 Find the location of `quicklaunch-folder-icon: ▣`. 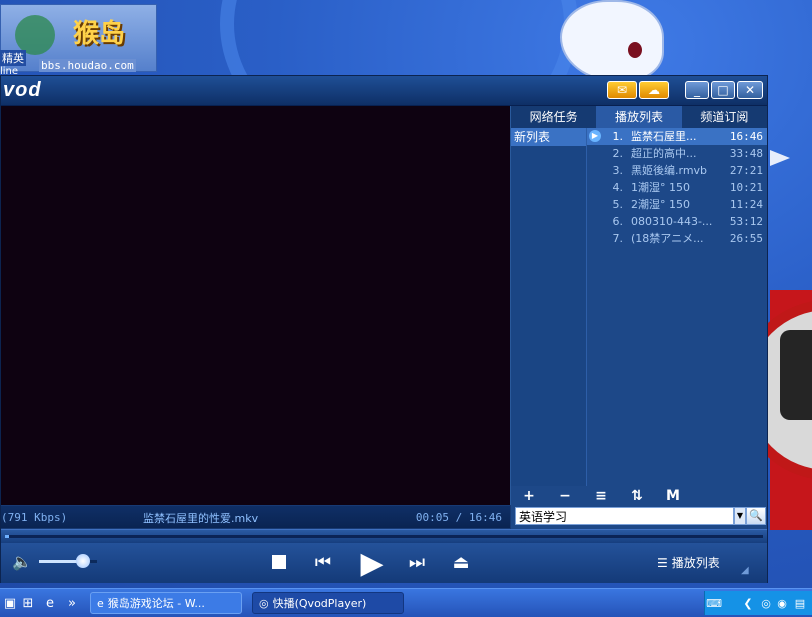

quicklaunch-folder-icon: ▣ is located at coordinates (10, 603).